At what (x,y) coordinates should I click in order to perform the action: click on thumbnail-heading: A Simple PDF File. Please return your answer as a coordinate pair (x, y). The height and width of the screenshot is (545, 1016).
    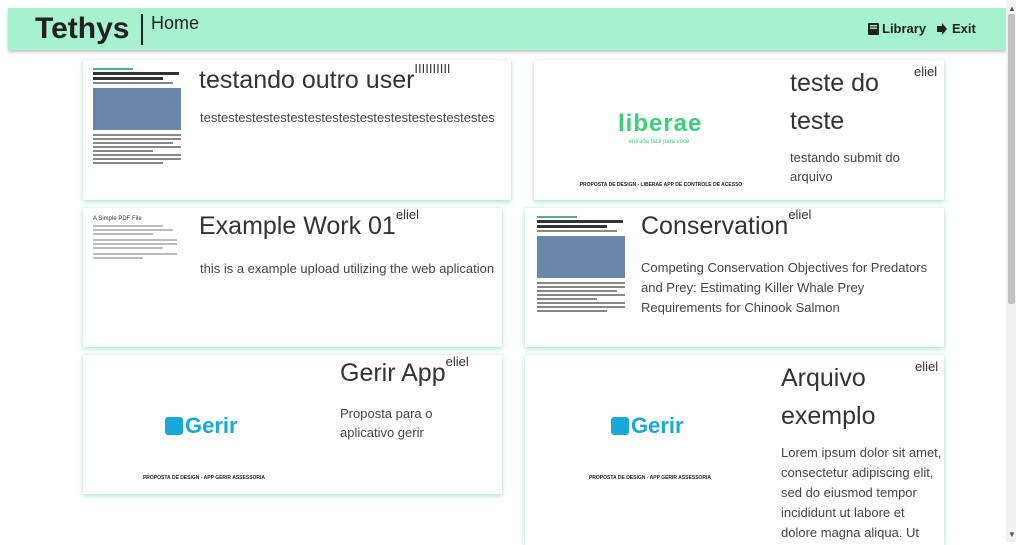
    Looking at the image, I should click on (117, 219).